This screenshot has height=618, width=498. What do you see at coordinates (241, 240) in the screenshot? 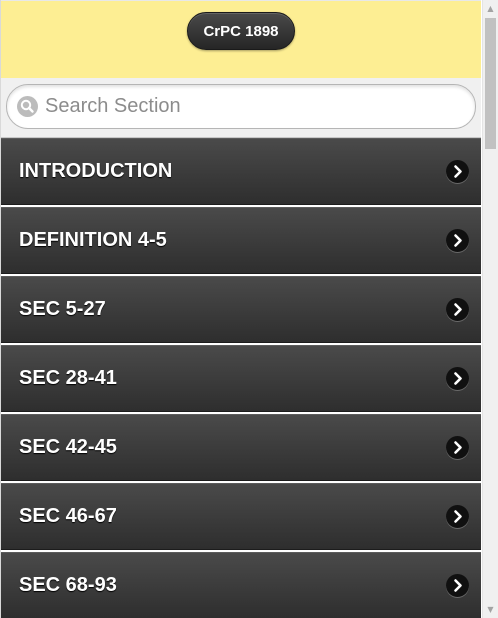
I see `list-item: DEFINITION 4-5` at bounding box center [241, 240].